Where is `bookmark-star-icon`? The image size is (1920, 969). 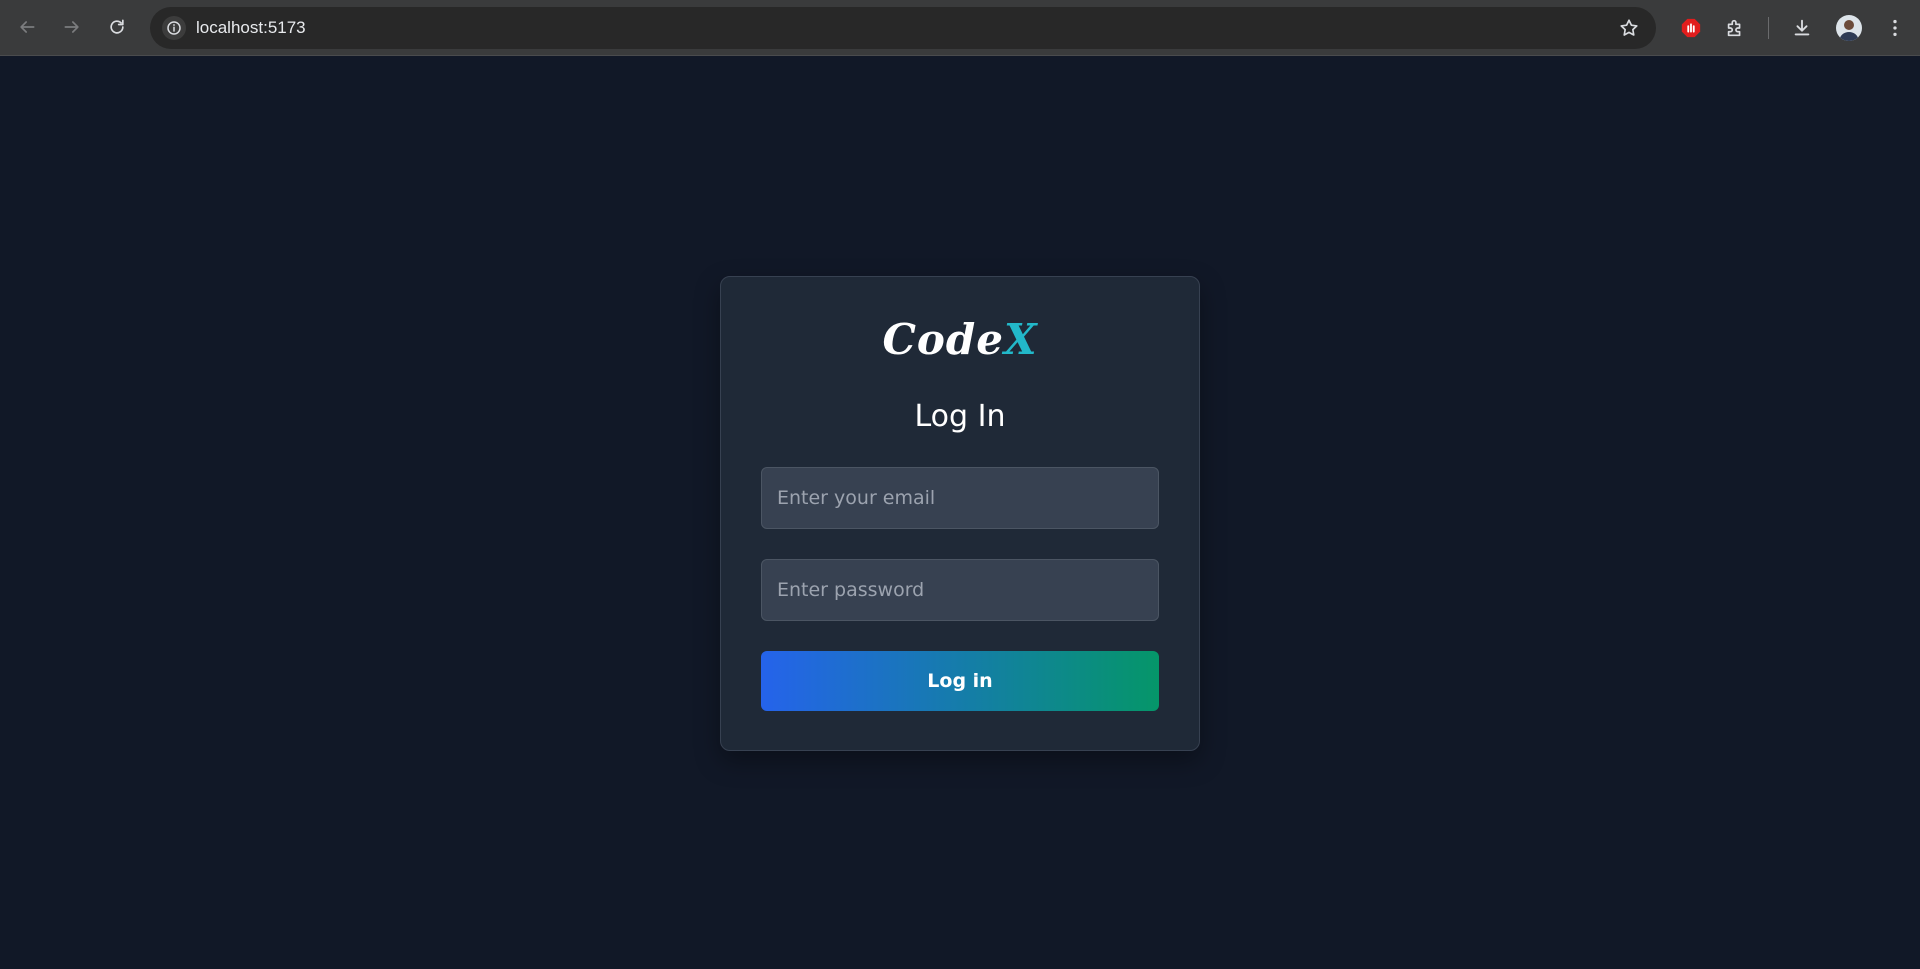 bookmark-star-icon is located at coordinates (1629, 28).